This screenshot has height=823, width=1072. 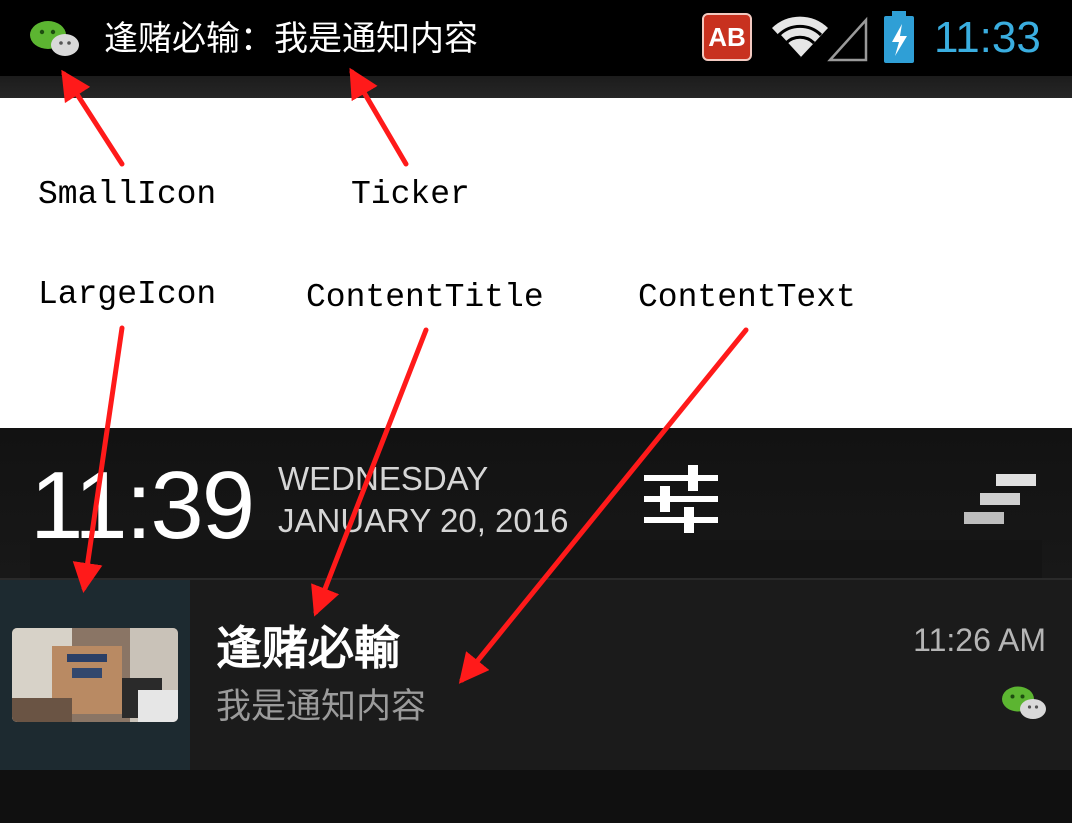 I want to click on adblock-badge-icon: AB, so click(x=727, y=37).